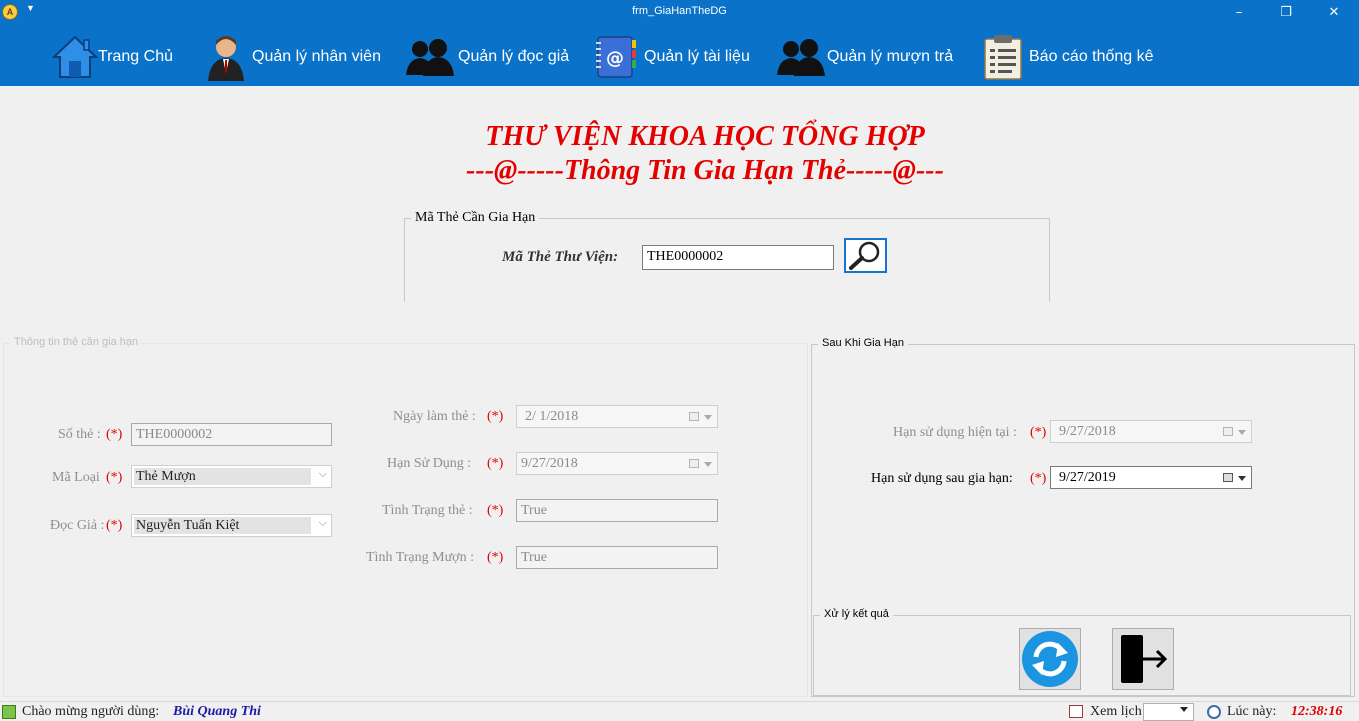 This screenshot has width=1359, height=721. I want to click on library-card-label: Mã Thẻ Thư Viện:, so click(560, 257).